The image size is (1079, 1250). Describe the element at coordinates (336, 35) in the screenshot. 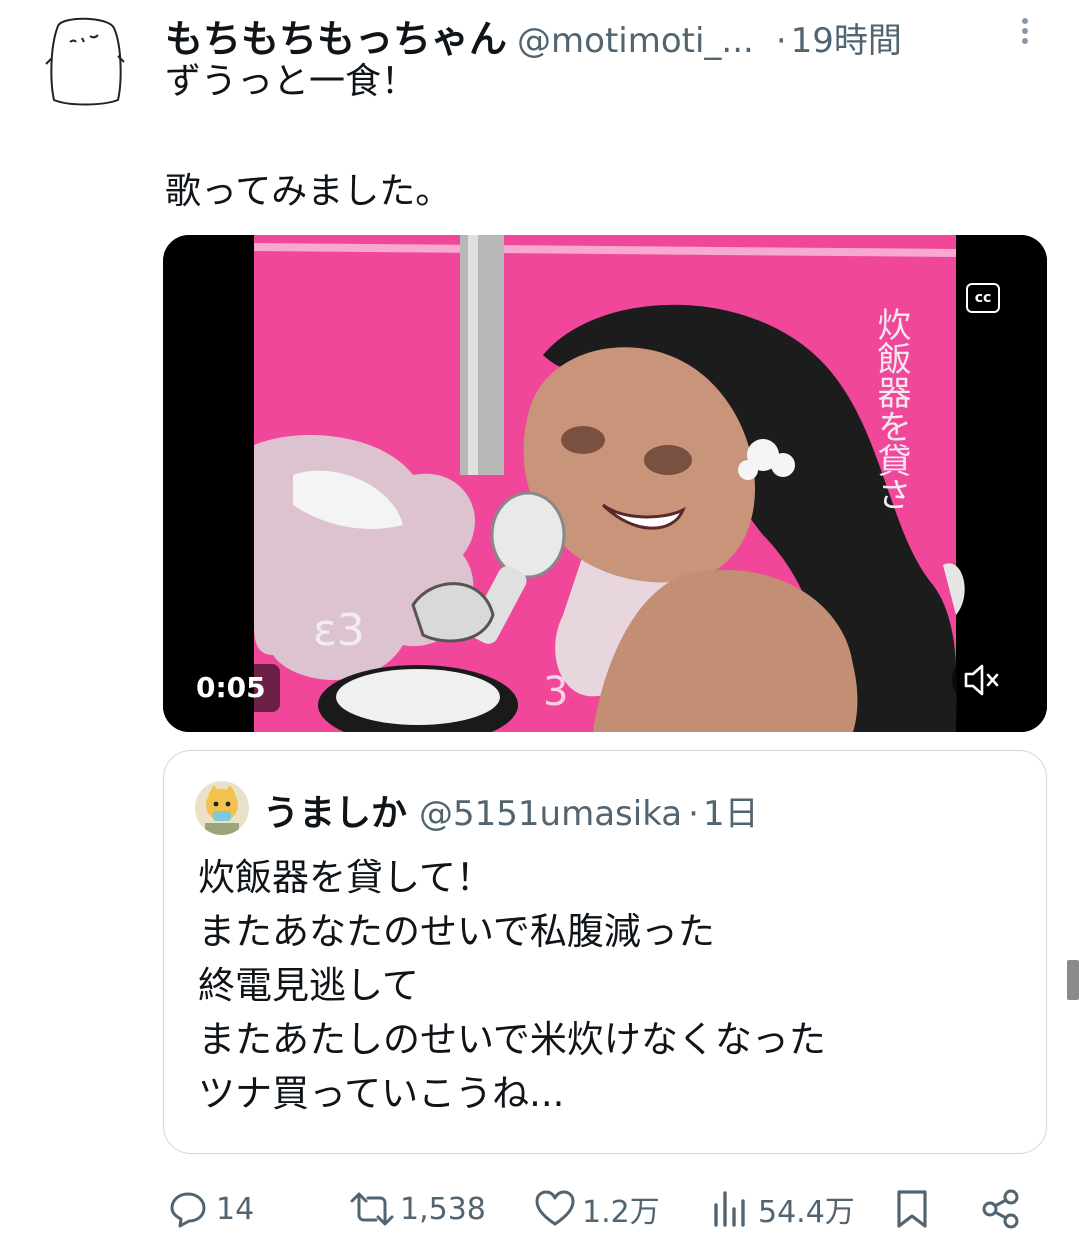

I see `author-name: もちもちもっちゃん` at that location.